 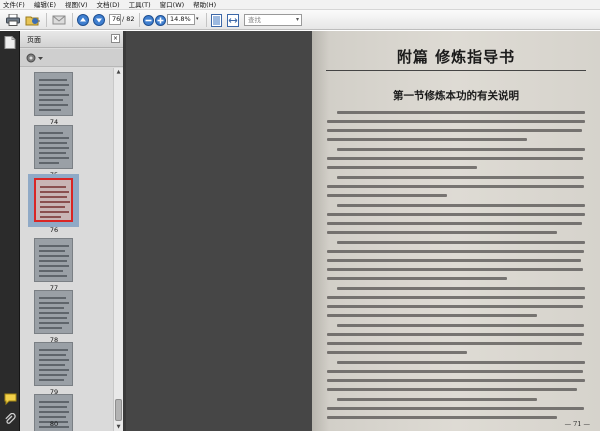 I want to click on zoom-in-icon, so click(x=160, y=20).